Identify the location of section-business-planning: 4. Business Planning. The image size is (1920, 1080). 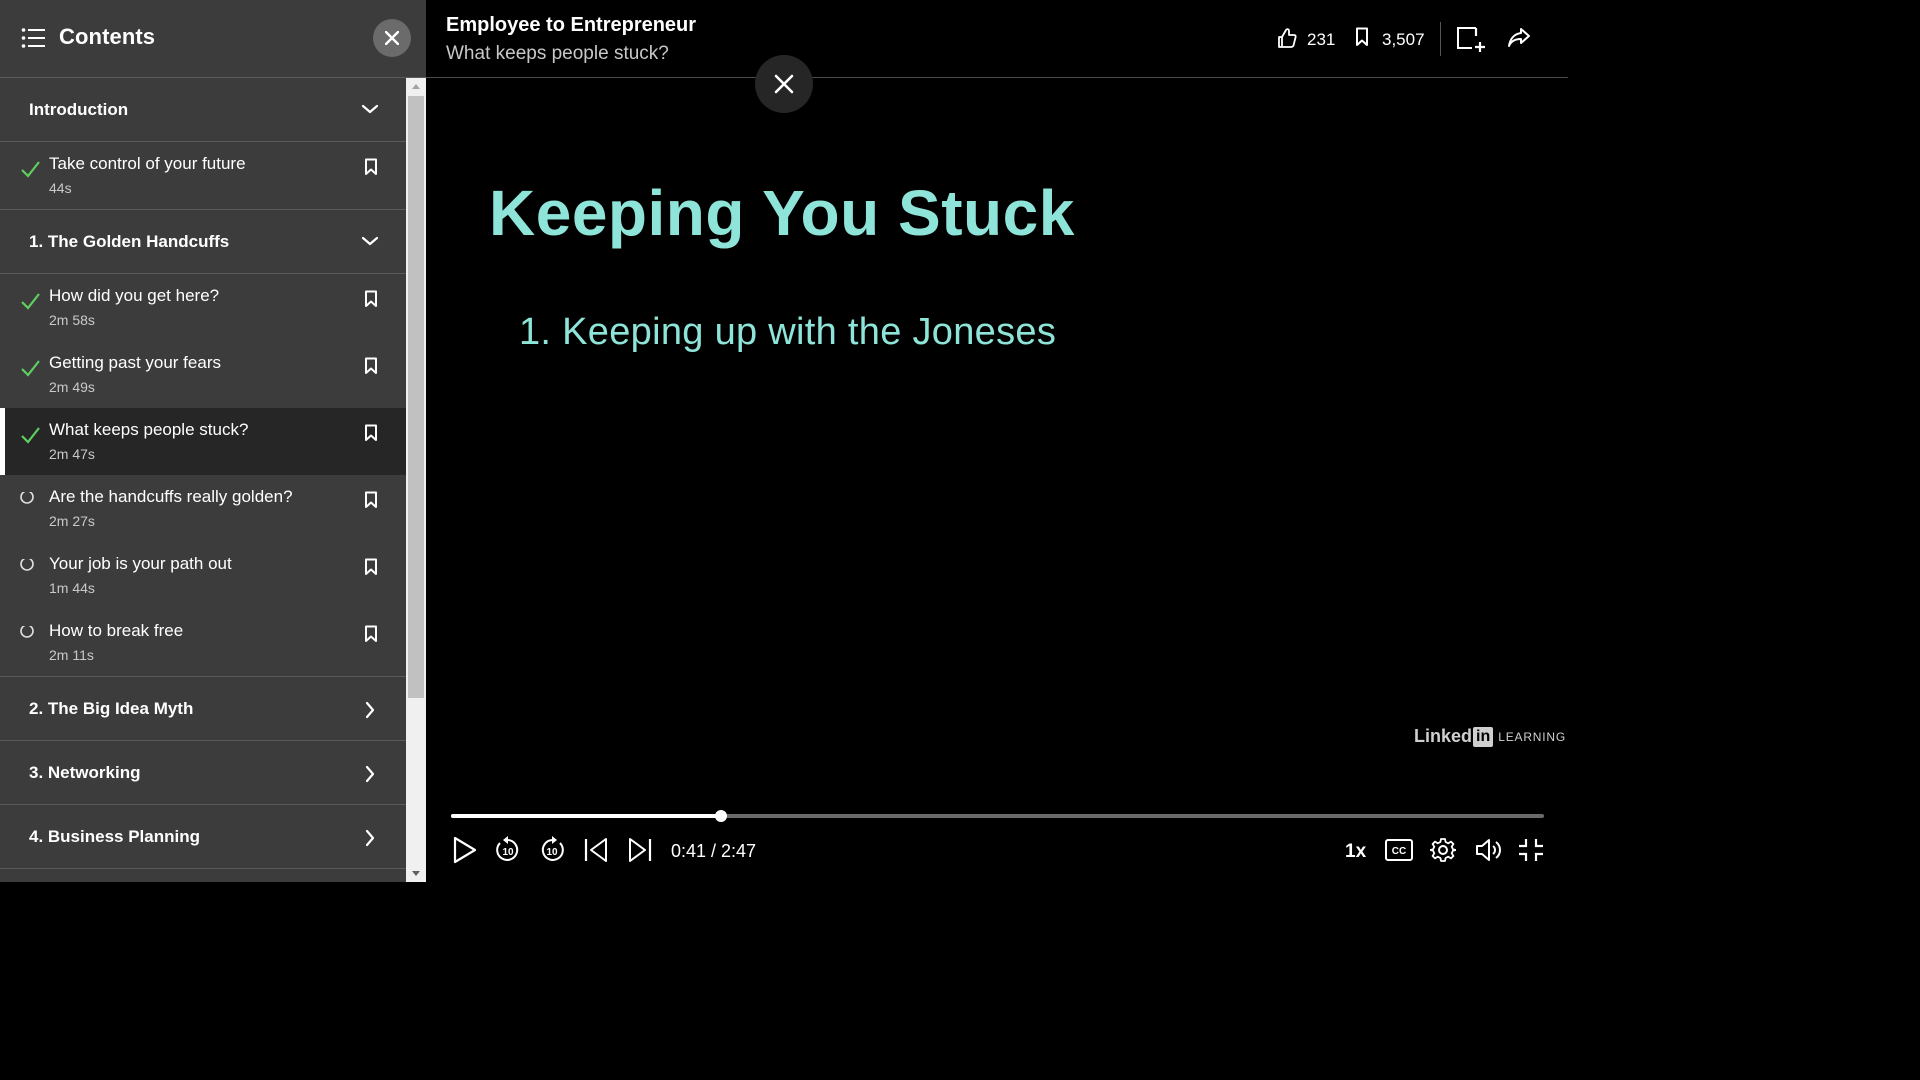
(203, 837).